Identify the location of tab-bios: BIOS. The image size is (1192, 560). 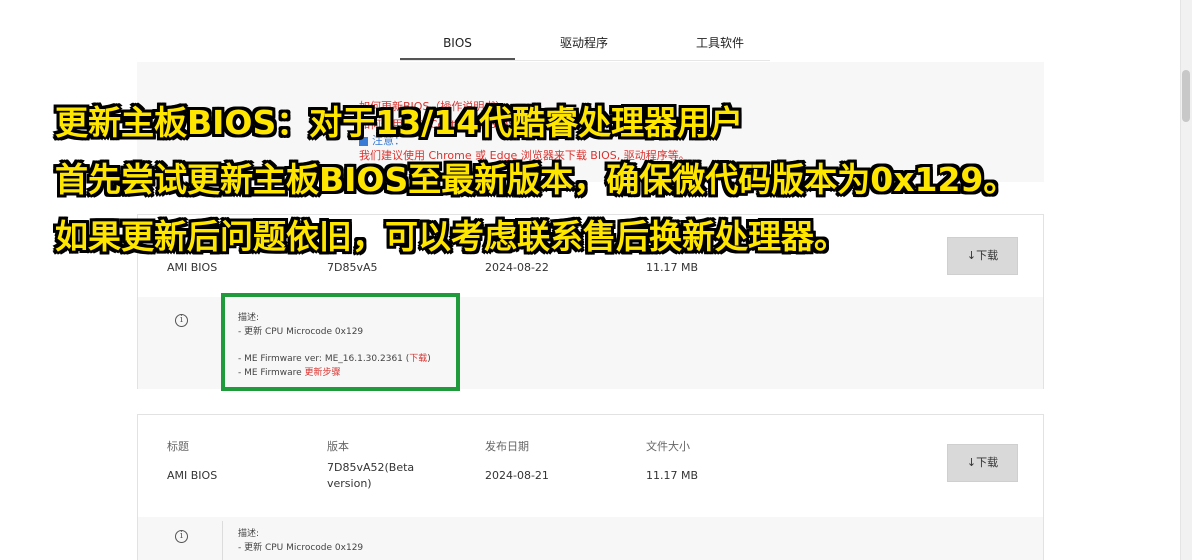
(457, 43).